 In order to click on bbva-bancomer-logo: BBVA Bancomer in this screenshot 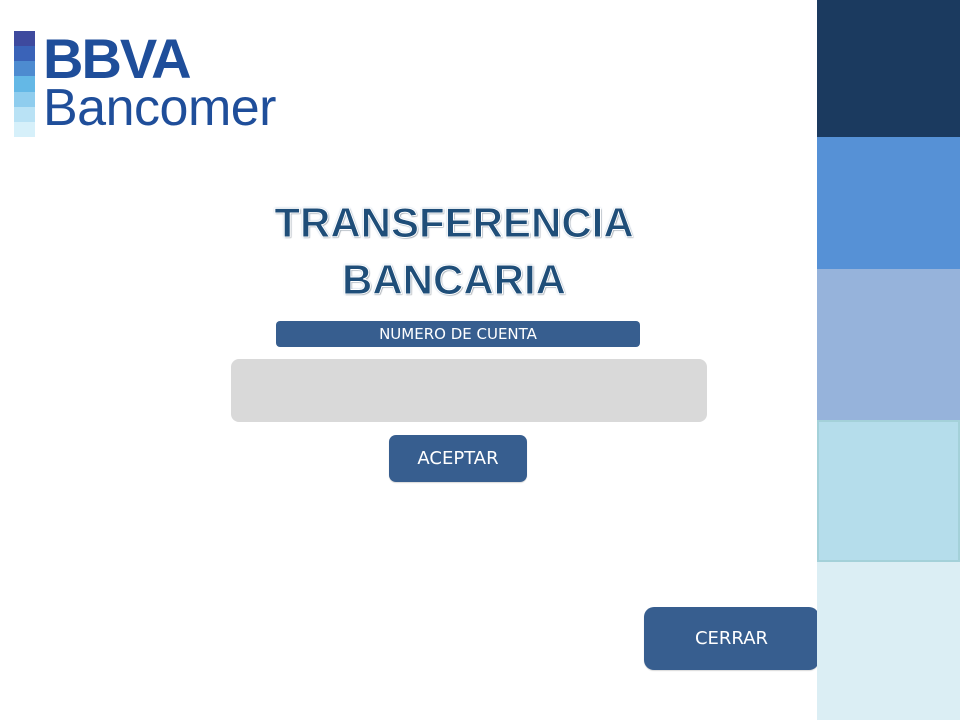, I will do `click(174, 86)`.